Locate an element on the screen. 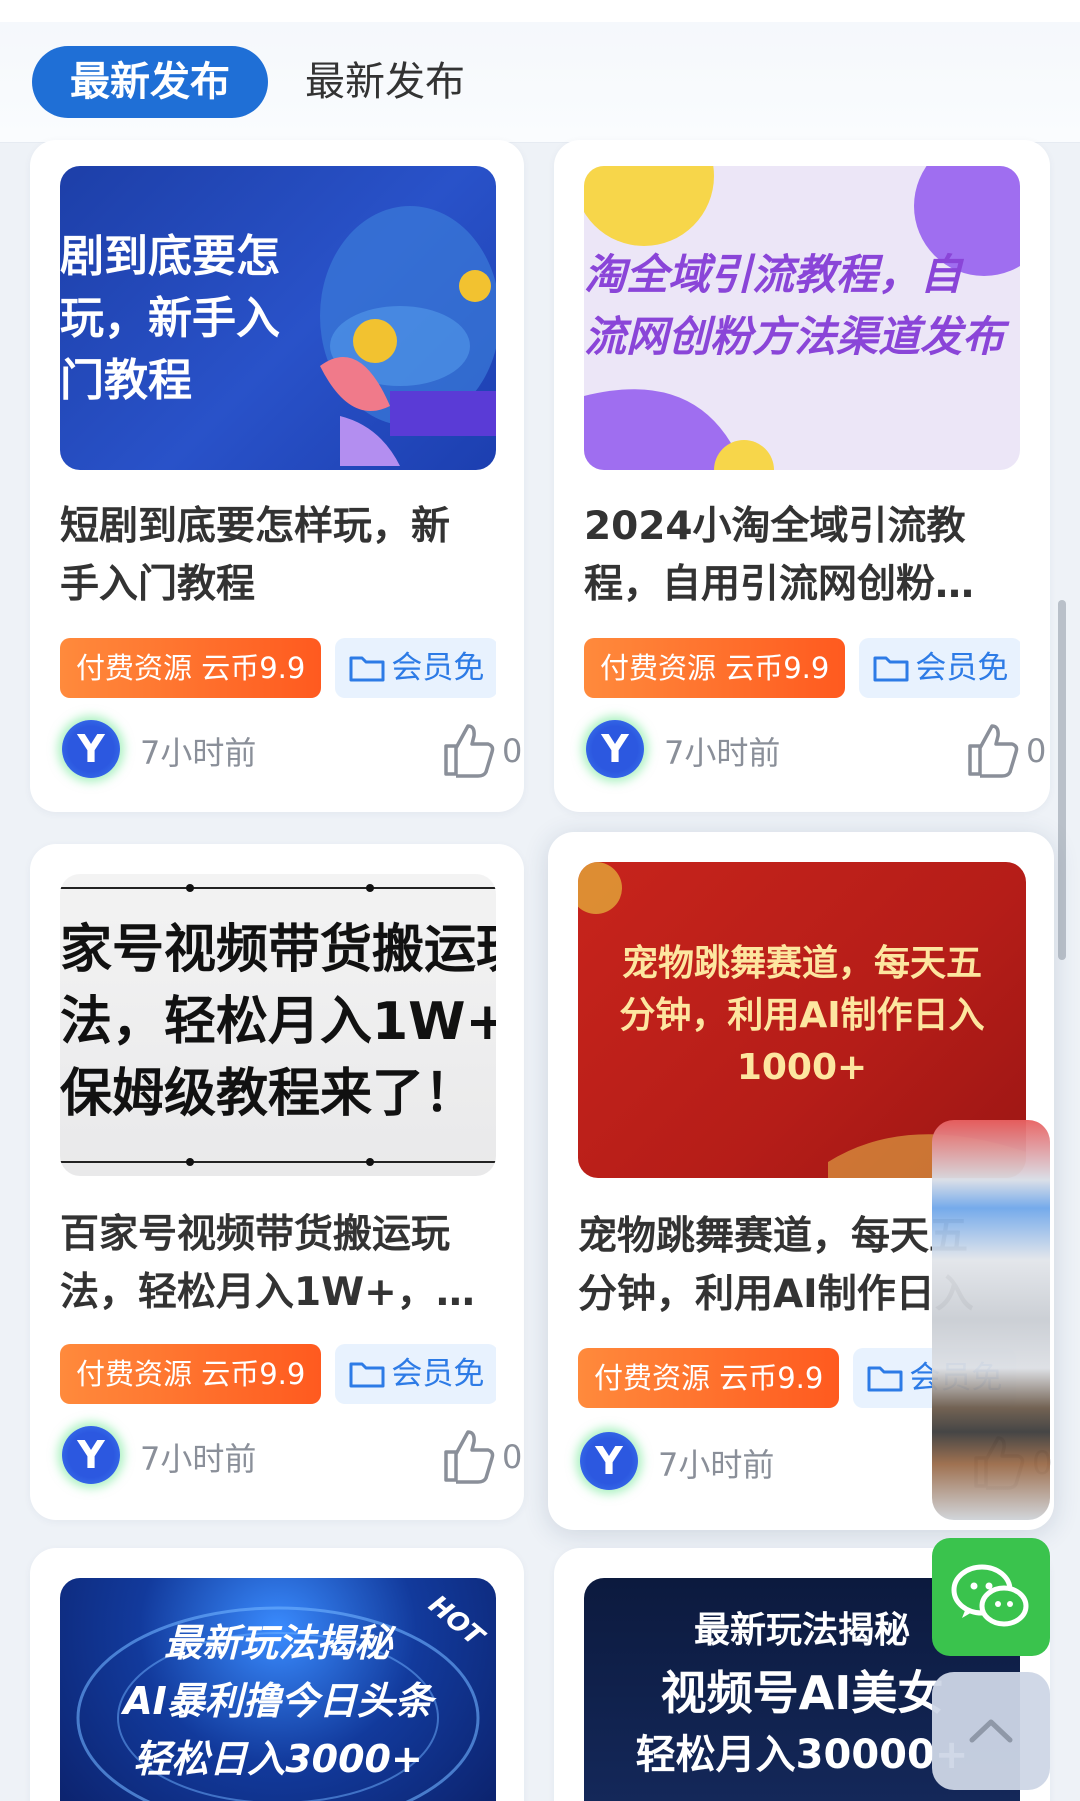 The width and height of the screenshot is (1080, 1801). post-title-line: 百家号视频带货搬运玩 is located at coordinates (255, 1234).